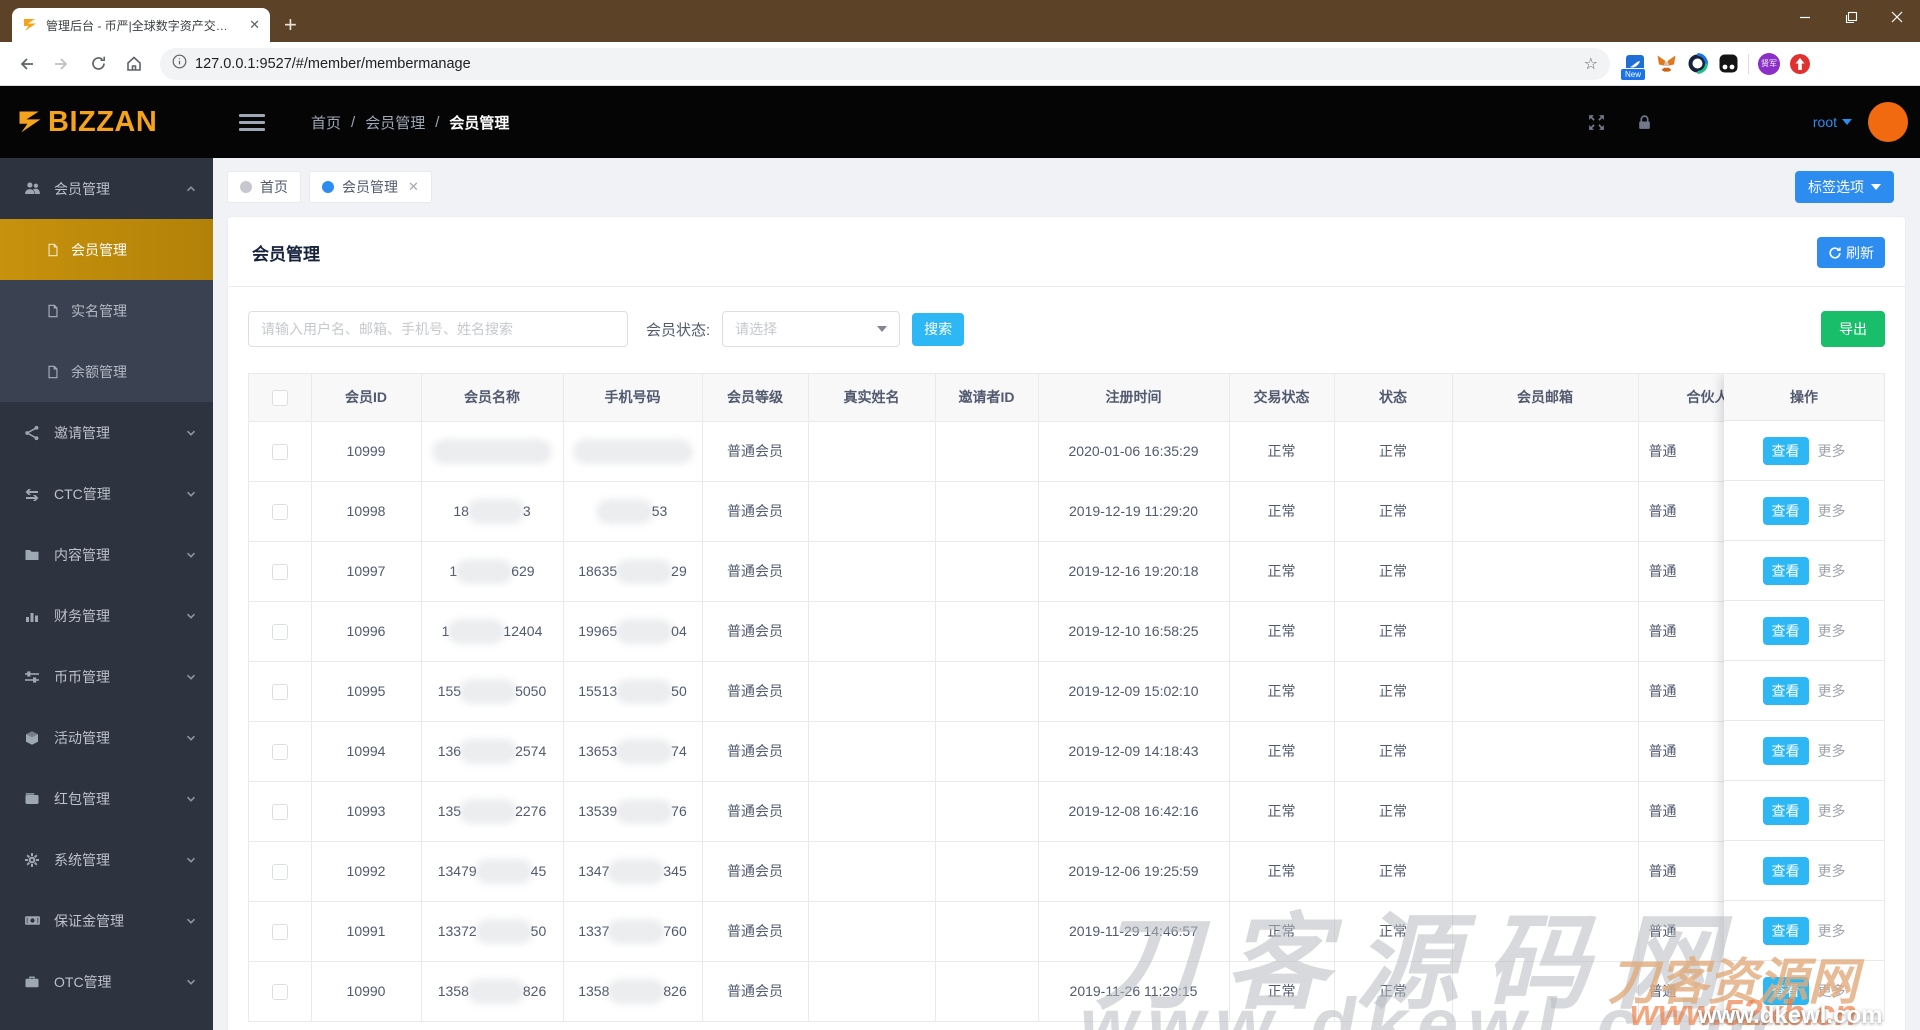  I want to click on window-minimize-button, so click(1805, 17).